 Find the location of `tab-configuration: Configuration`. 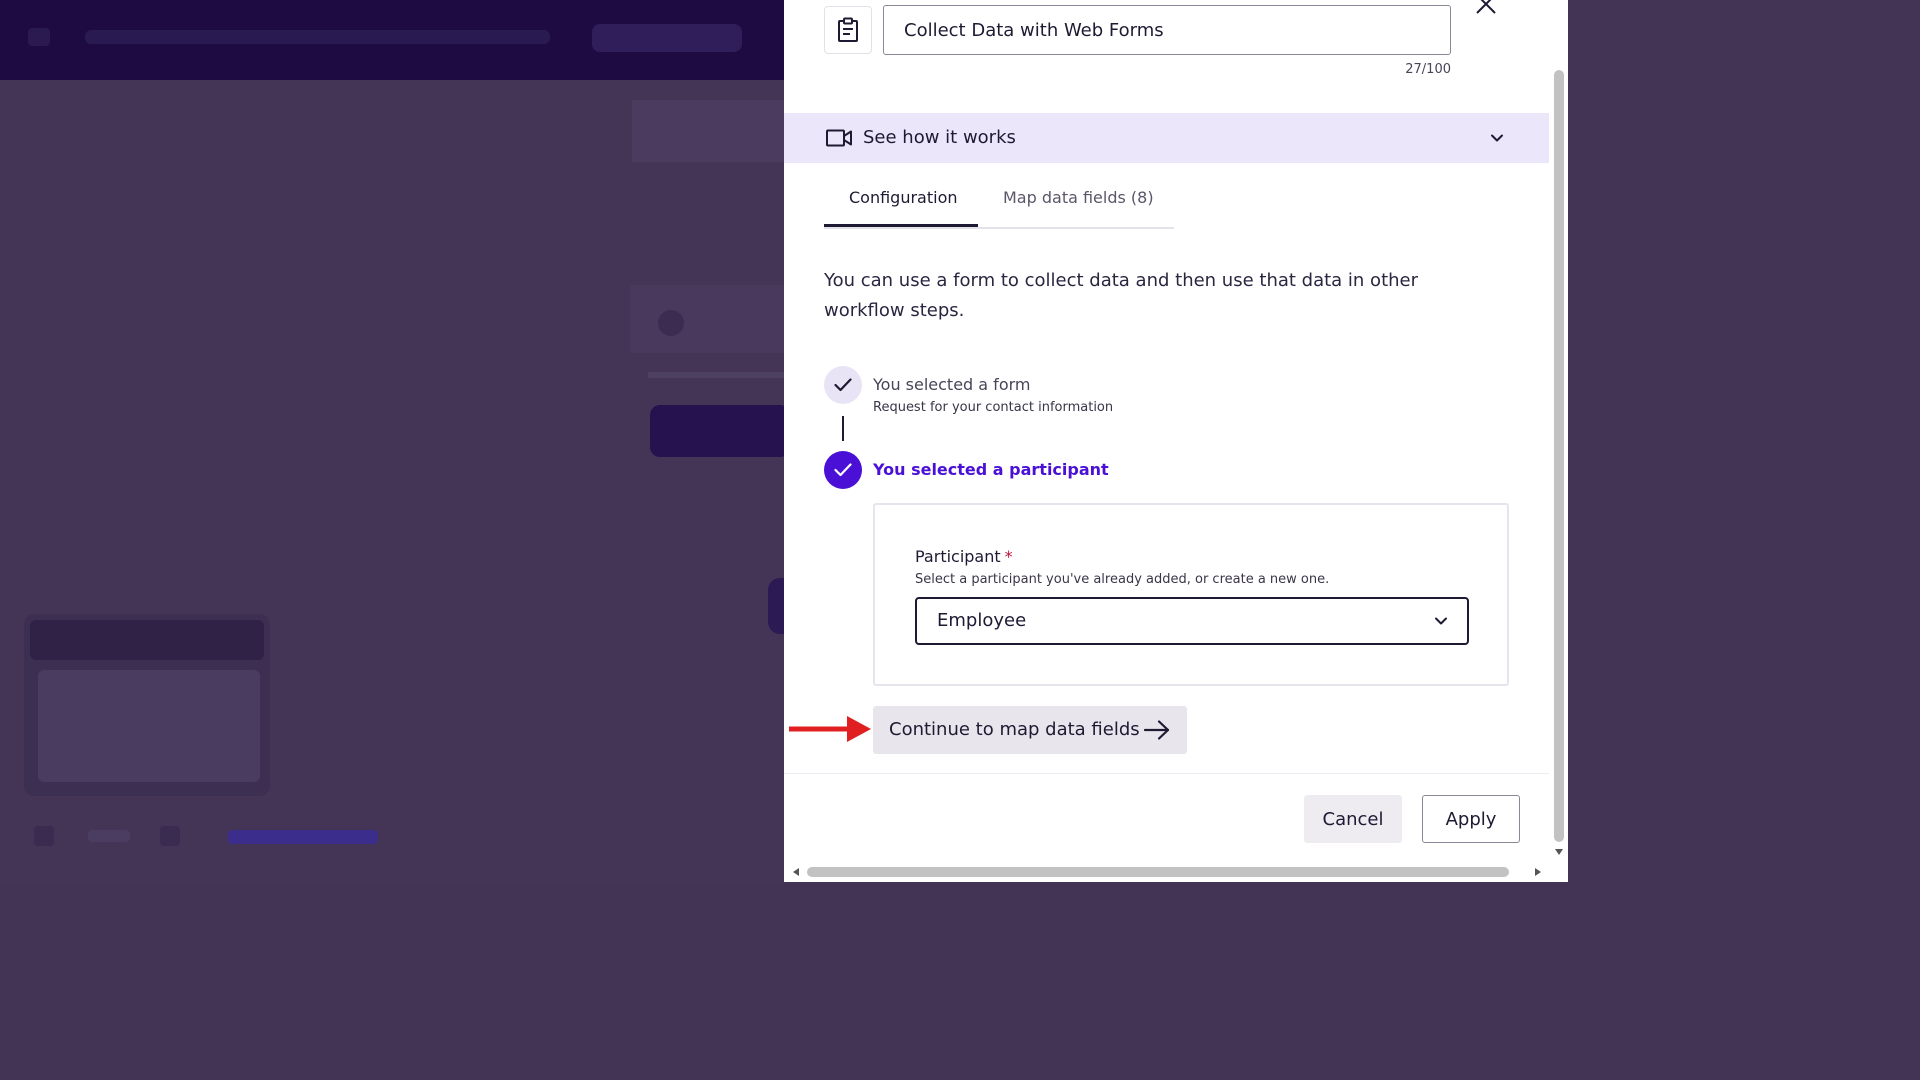

tab-configuration: Configuration is located at coordinates (903, 197).